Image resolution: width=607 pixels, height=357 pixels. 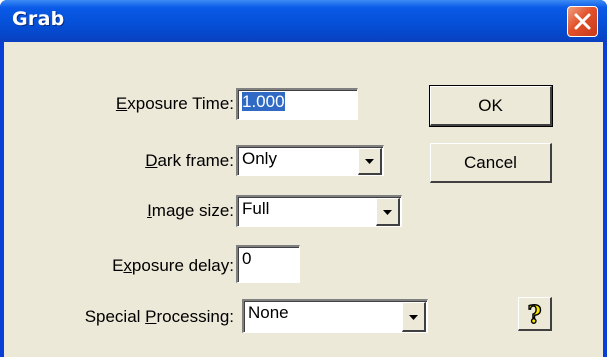 I want to click on ok-button: OK, so click(x=491, y=106).